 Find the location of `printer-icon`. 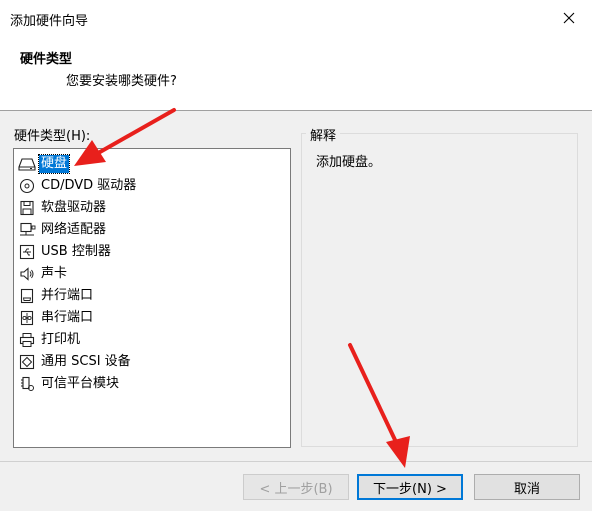

printer-icon is located at coordinates (27, 340).